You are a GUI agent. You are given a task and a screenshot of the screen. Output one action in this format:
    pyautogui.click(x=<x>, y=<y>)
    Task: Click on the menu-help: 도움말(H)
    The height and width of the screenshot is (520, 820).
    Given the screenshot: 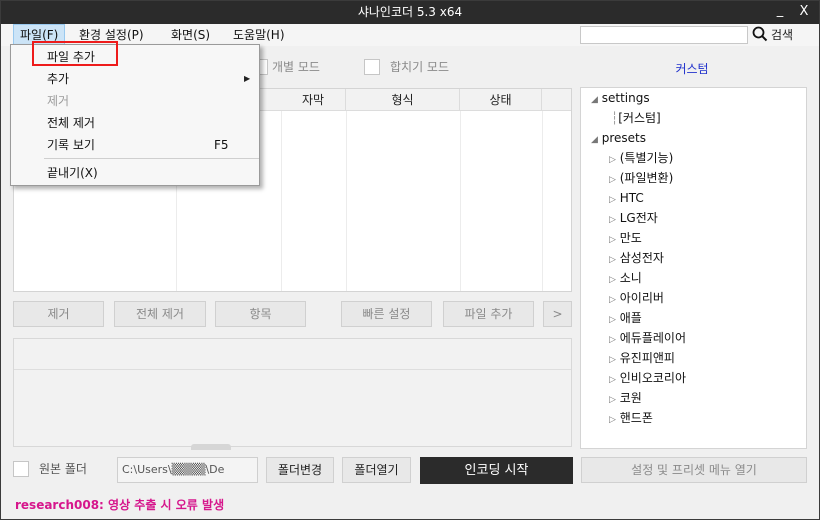 What is the action you would take?
    pyautogui.click(x=259, y=35)
    